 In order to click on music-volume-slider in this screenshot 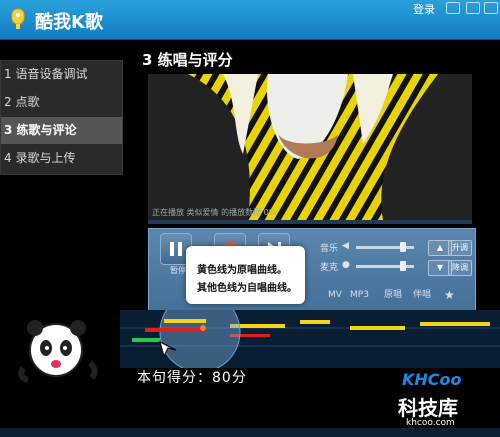, I will do `click(385, 247)`.